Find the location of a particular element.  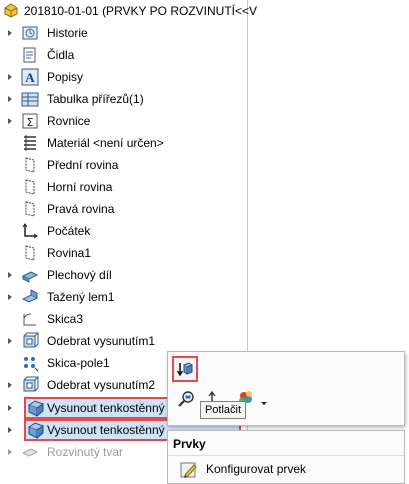

part-icon is located at coordinates (11, 11).